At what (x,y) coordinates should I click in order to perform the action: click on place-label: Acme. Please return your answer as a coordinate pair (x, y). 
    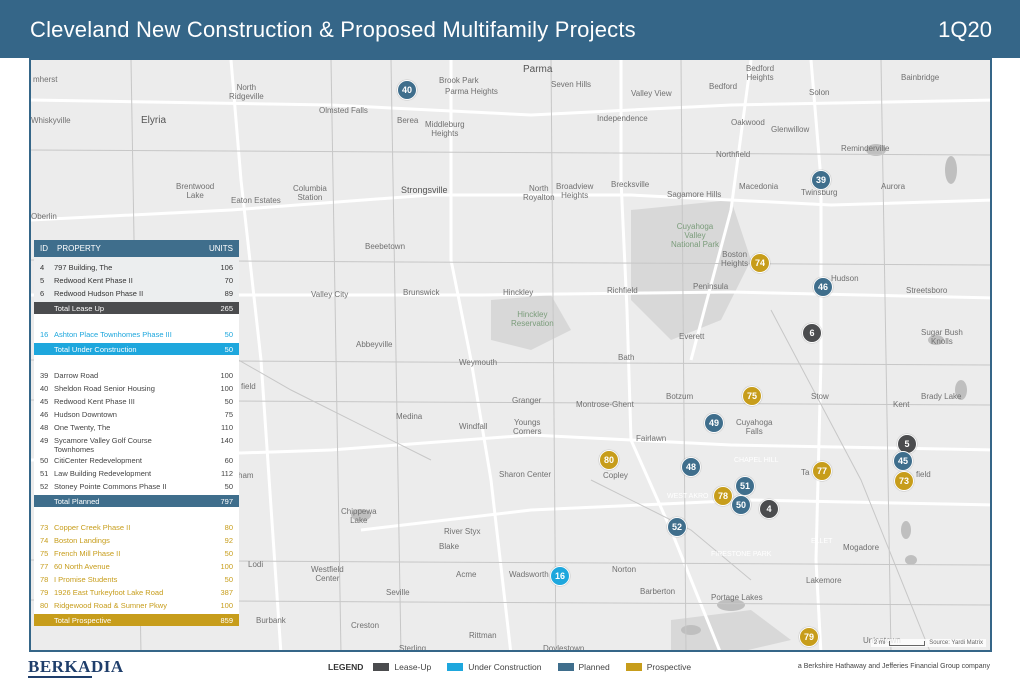
    Looking at the image, I should click on (466, 574).